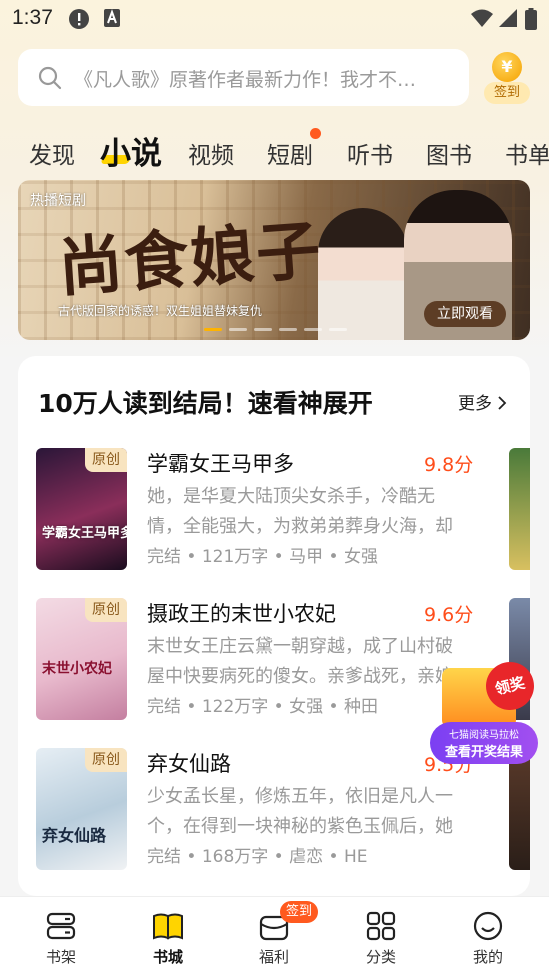 The height and width of the screenshot is (977, 549). Describe the element at coordinates (74, 835) in the screenshot. I see `cover-title: 弃女仙路` at that location.